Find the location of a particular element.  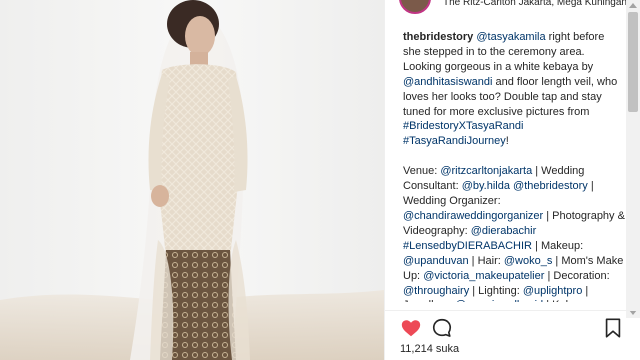

caption-link: @ritzcarltonjakarta is located at coordinates (486, 171).